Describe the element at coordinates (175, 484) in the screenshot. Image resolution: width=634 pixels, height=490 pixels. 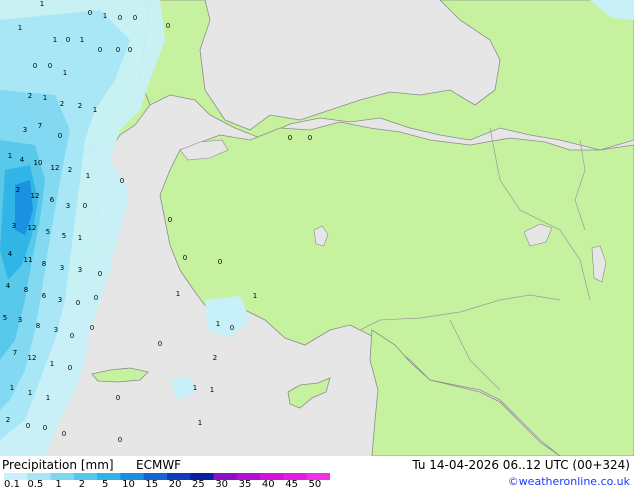
I see `color-scale-tick: 20` at that location.